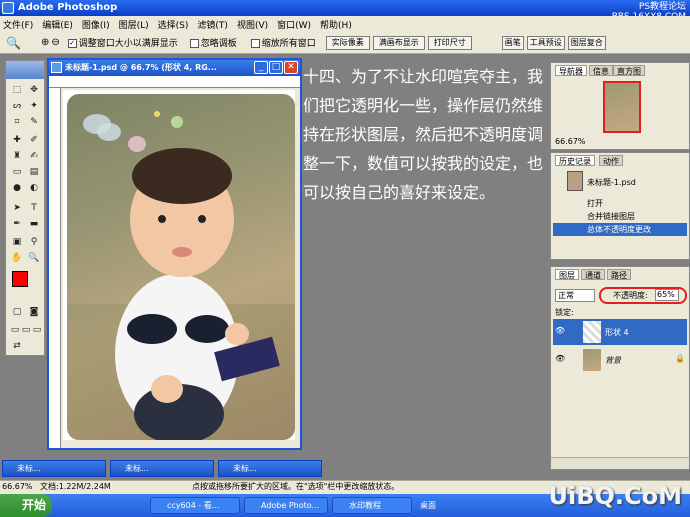  I want to click on eyedropper-tool-icon: ⚲, so click(34, 242).